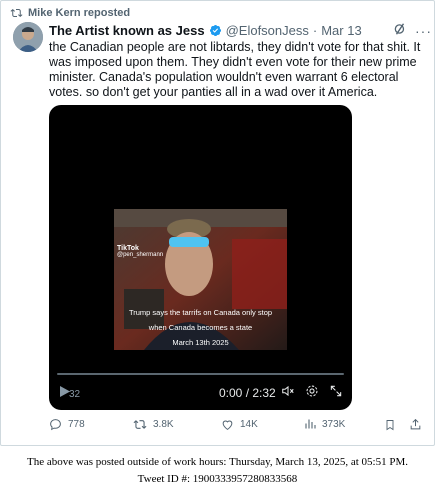  I want to click on settings-icon, so click(312, 393).